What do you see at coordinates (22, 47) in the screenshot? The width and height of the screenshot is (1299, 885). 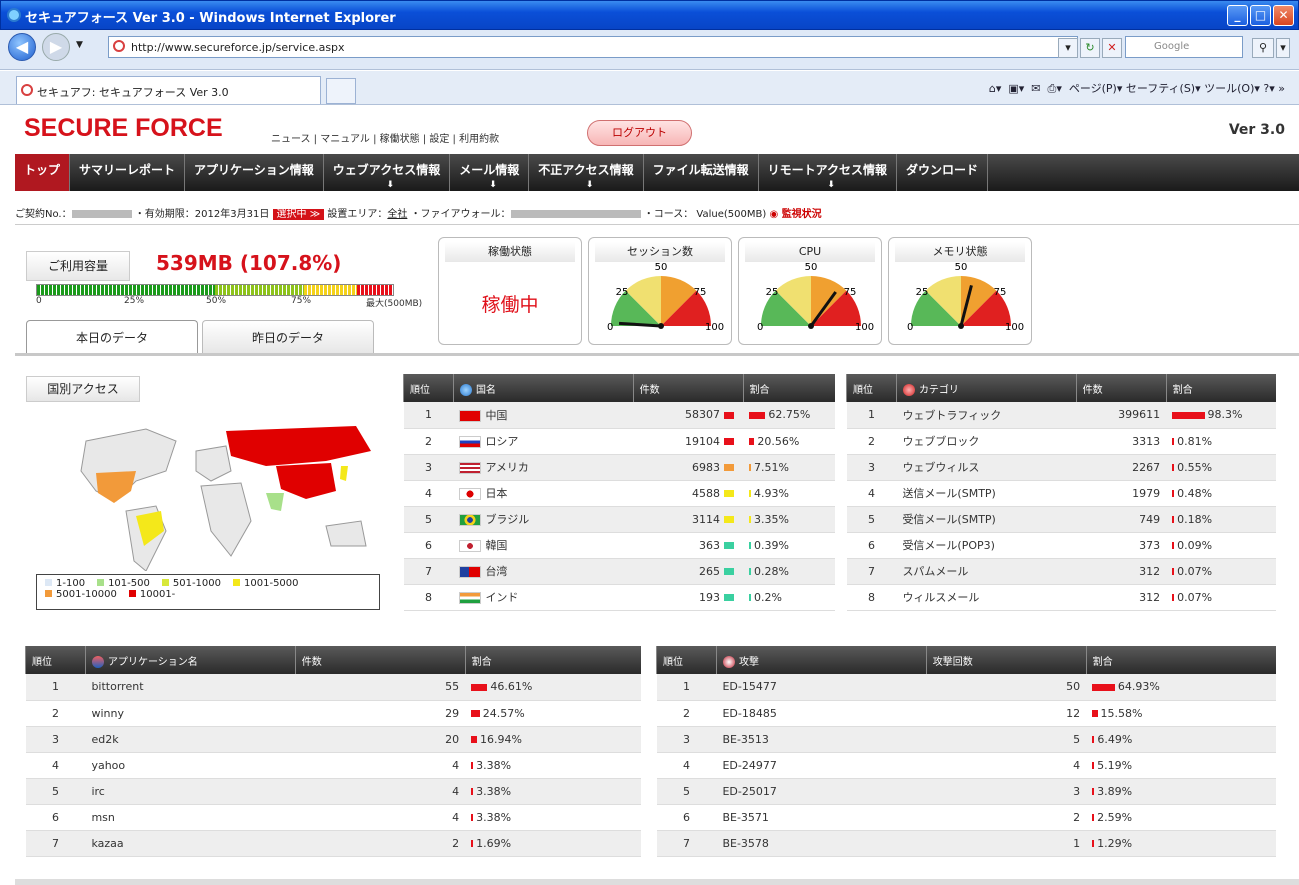 I see `back-icon: ◀` at bounding box center [22, 47].